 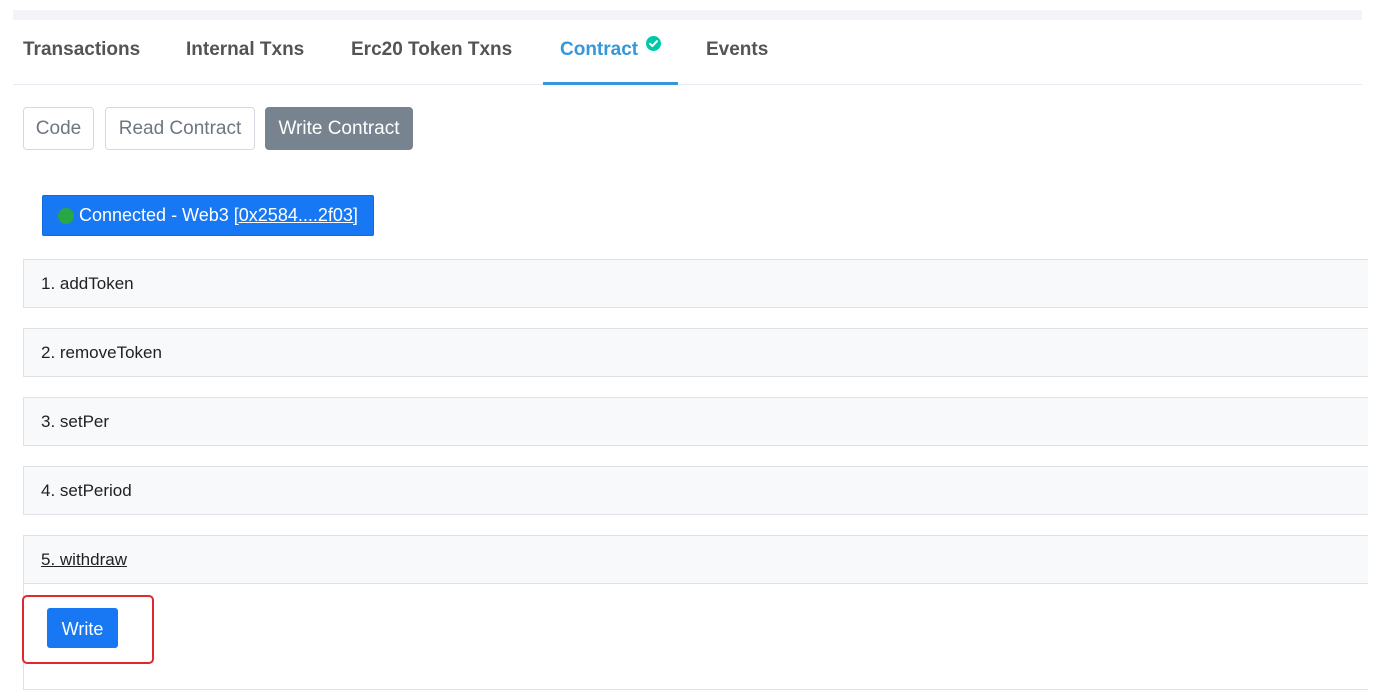 I want to click on wallet-address-link: [0x2584....2f03], so click(x=296, y=215).